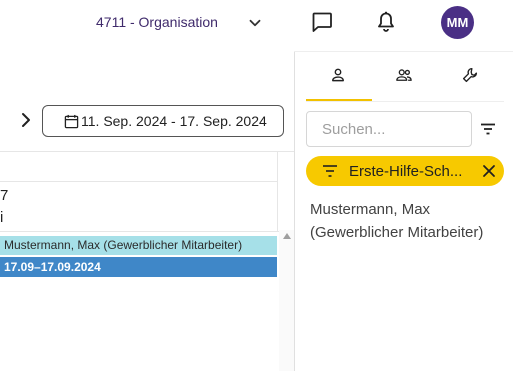 The height and width of the screenshot is (371, 513). I want to click on tab-groups, so click(404, 84).